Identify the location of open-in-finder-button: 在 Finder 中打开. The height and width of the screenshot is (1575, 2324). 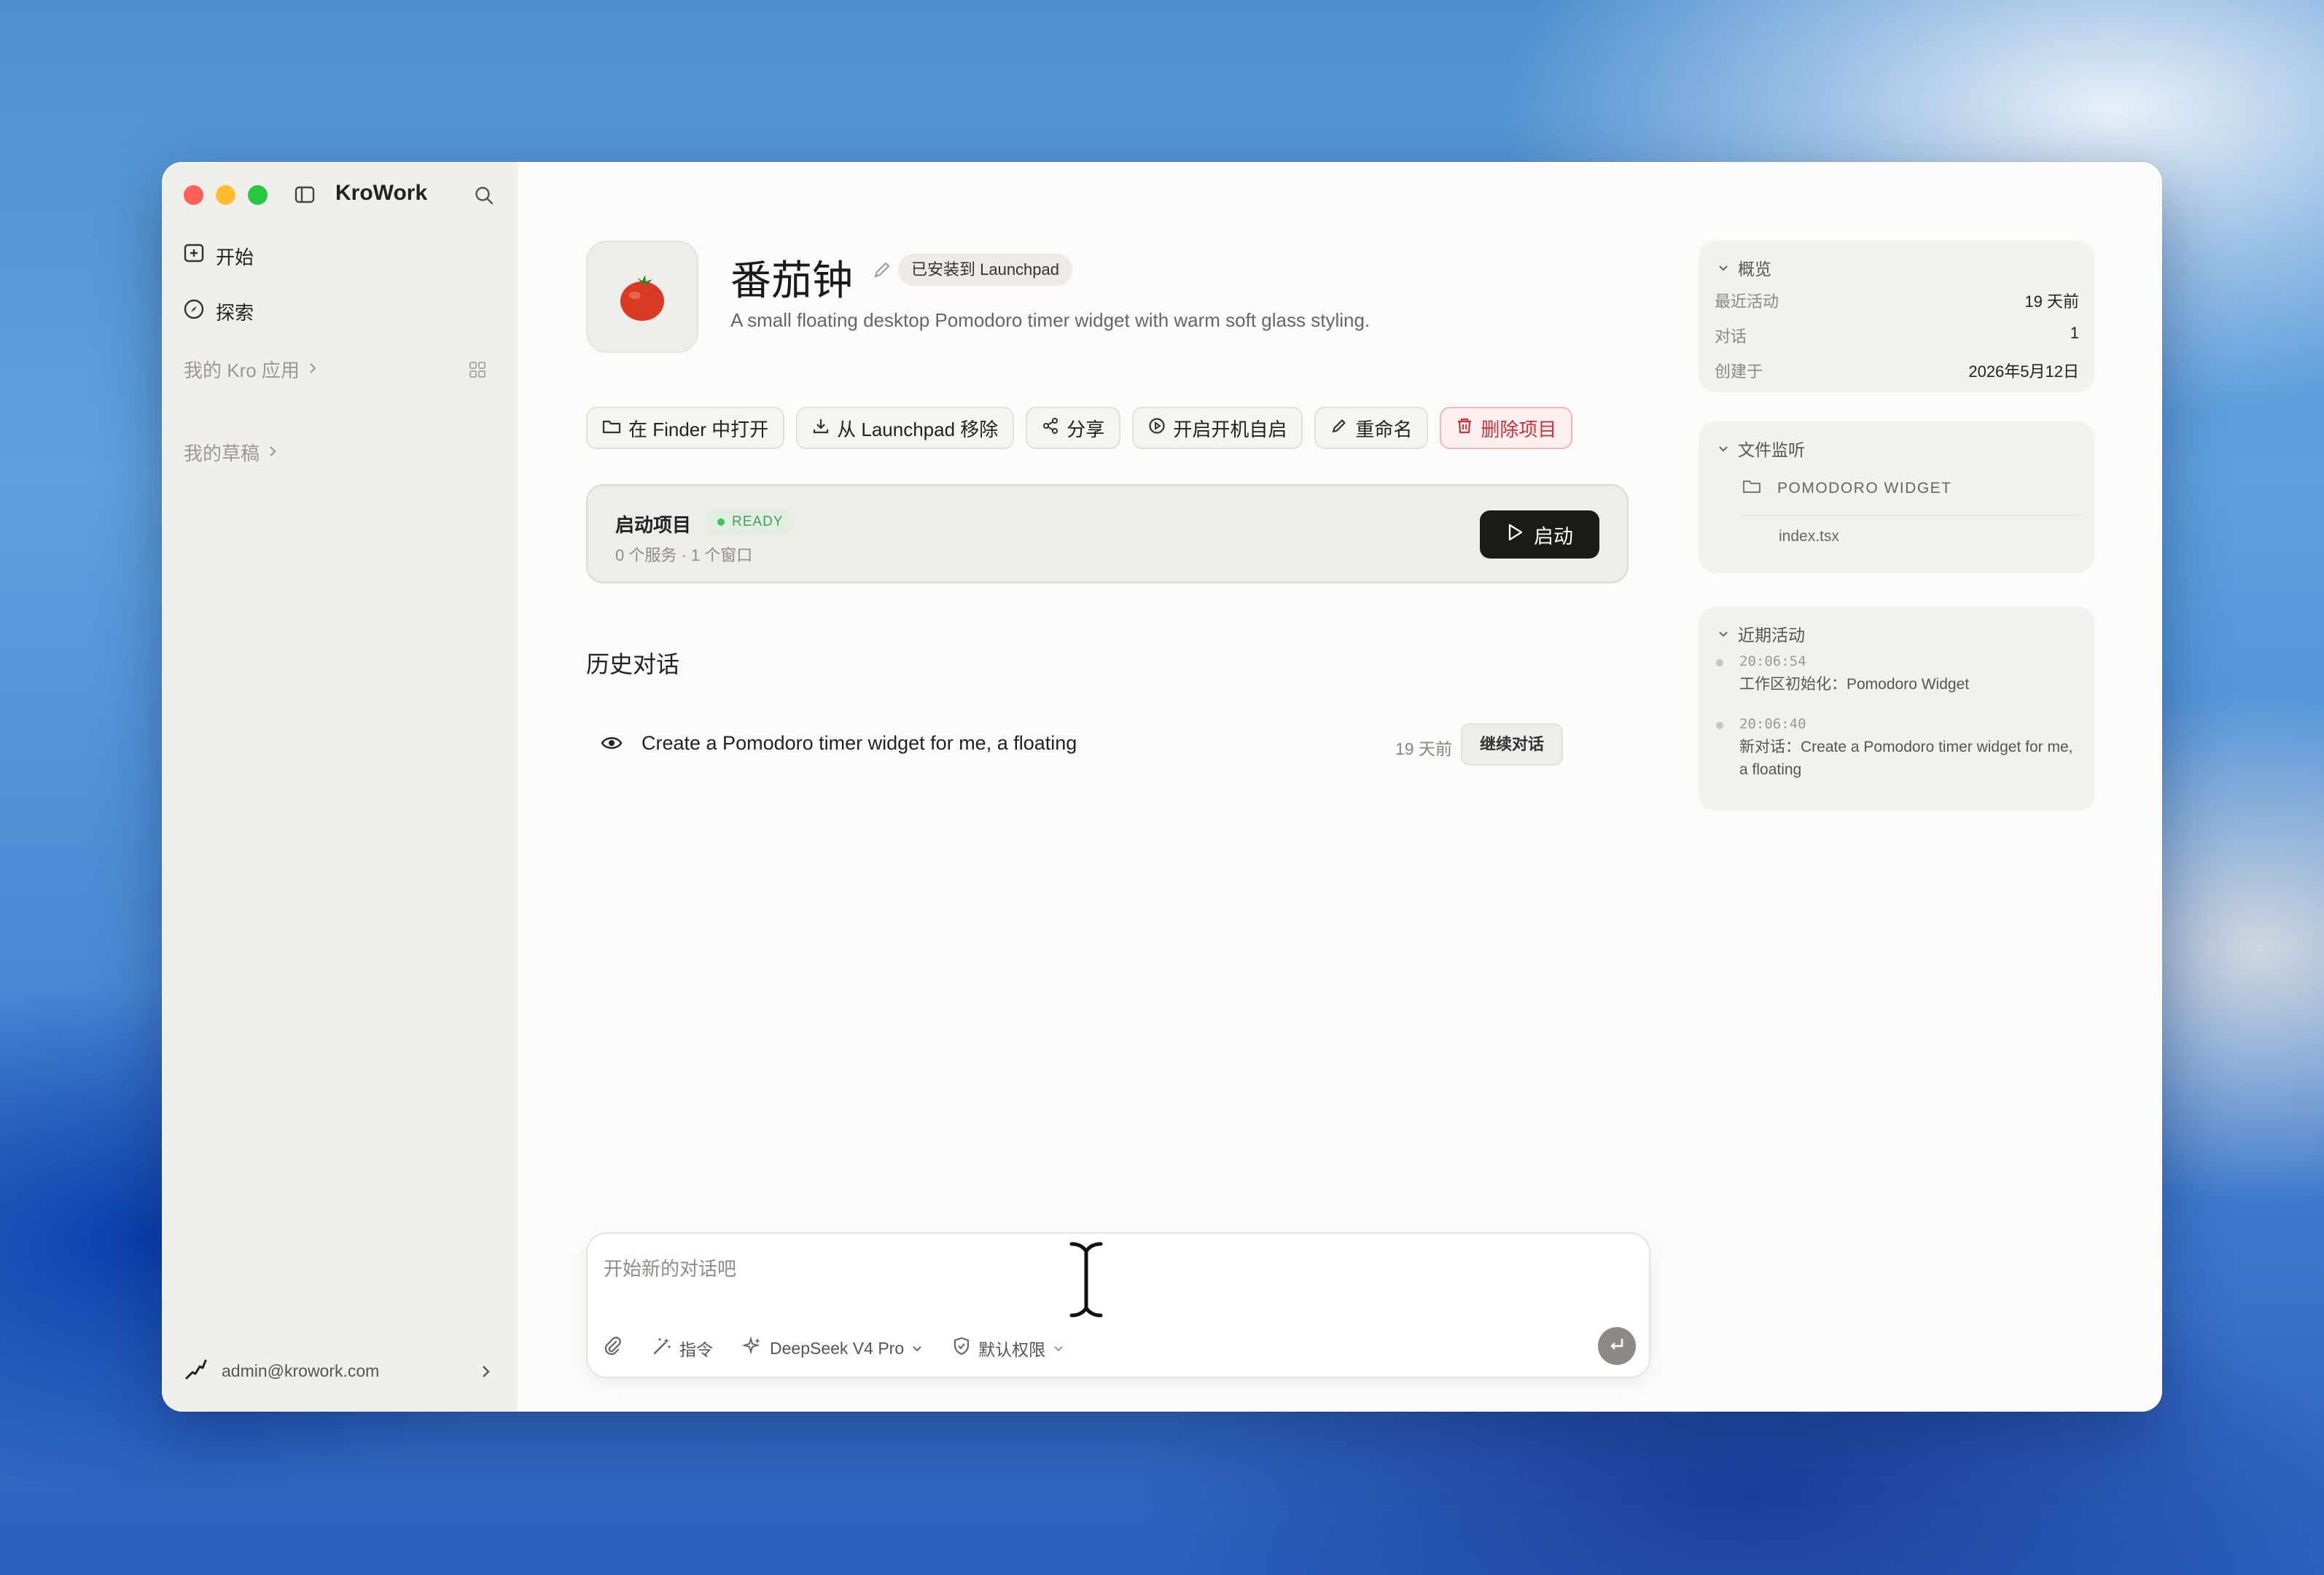
(685, 428).